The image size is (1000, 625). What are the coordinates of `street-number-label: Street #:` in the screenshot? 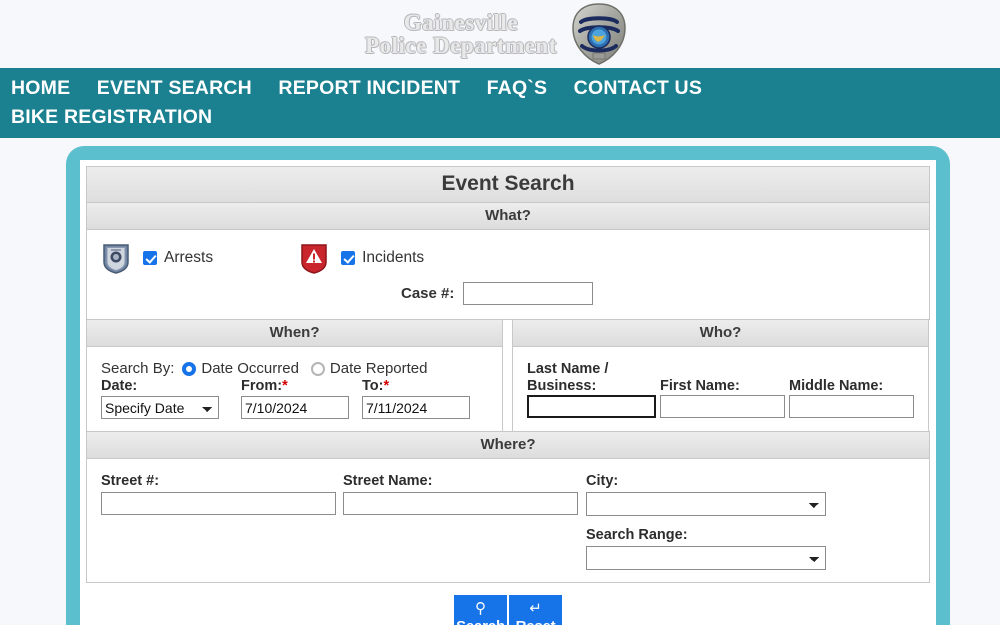 It's located at (130, 481).